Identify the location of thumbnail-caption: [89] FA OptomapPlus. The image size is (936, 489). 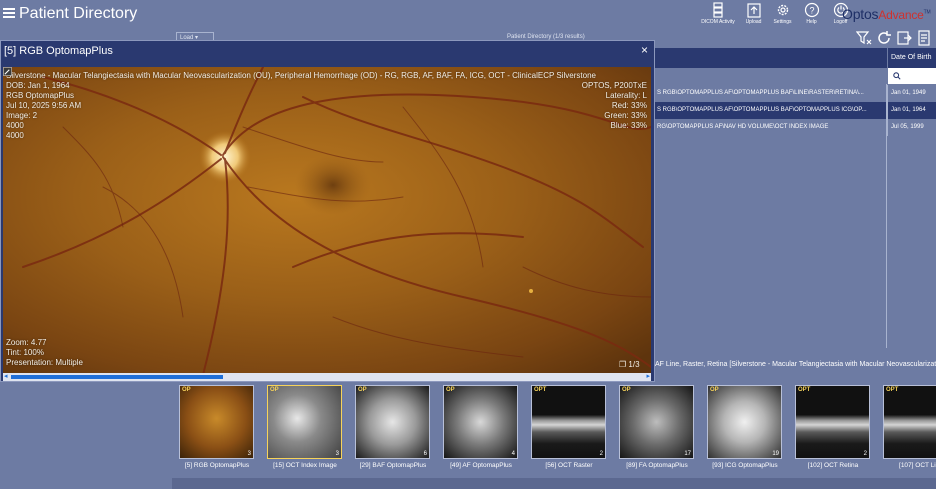
(657, 465).